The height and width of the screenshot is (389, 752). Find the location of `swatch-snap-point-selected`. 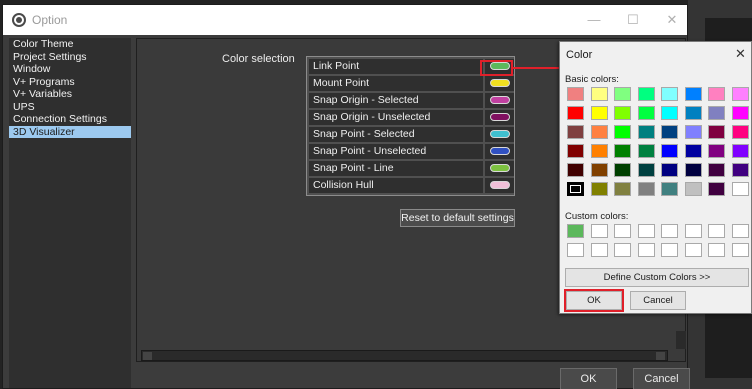

swatch-snap-point-selected is located at coordinates (499, 134).